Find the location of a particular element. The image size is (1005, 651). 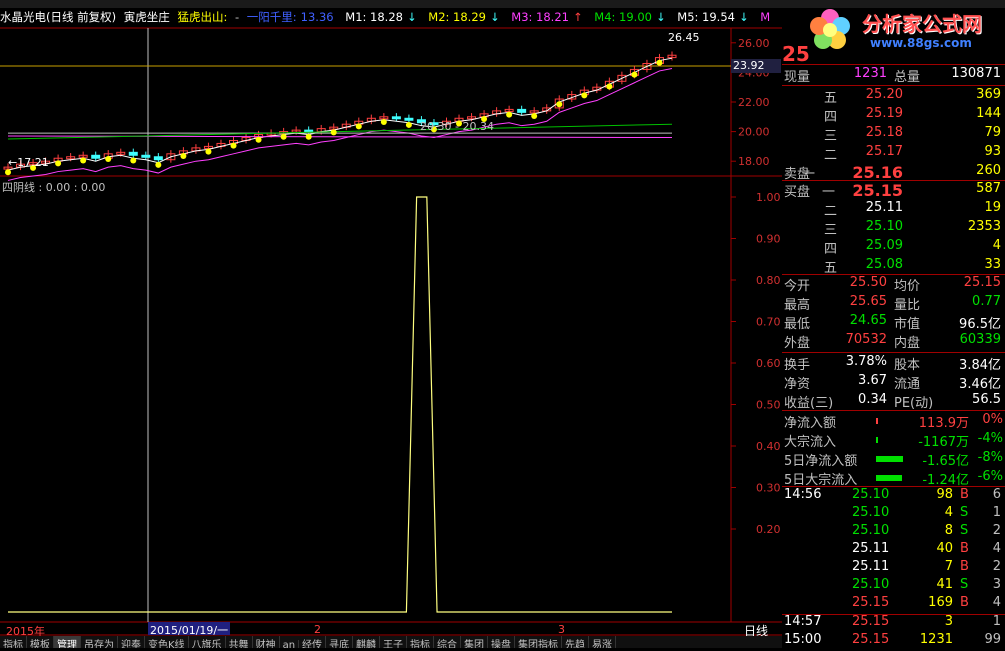

ma-line-magenta is located at coordinates (340, 124).